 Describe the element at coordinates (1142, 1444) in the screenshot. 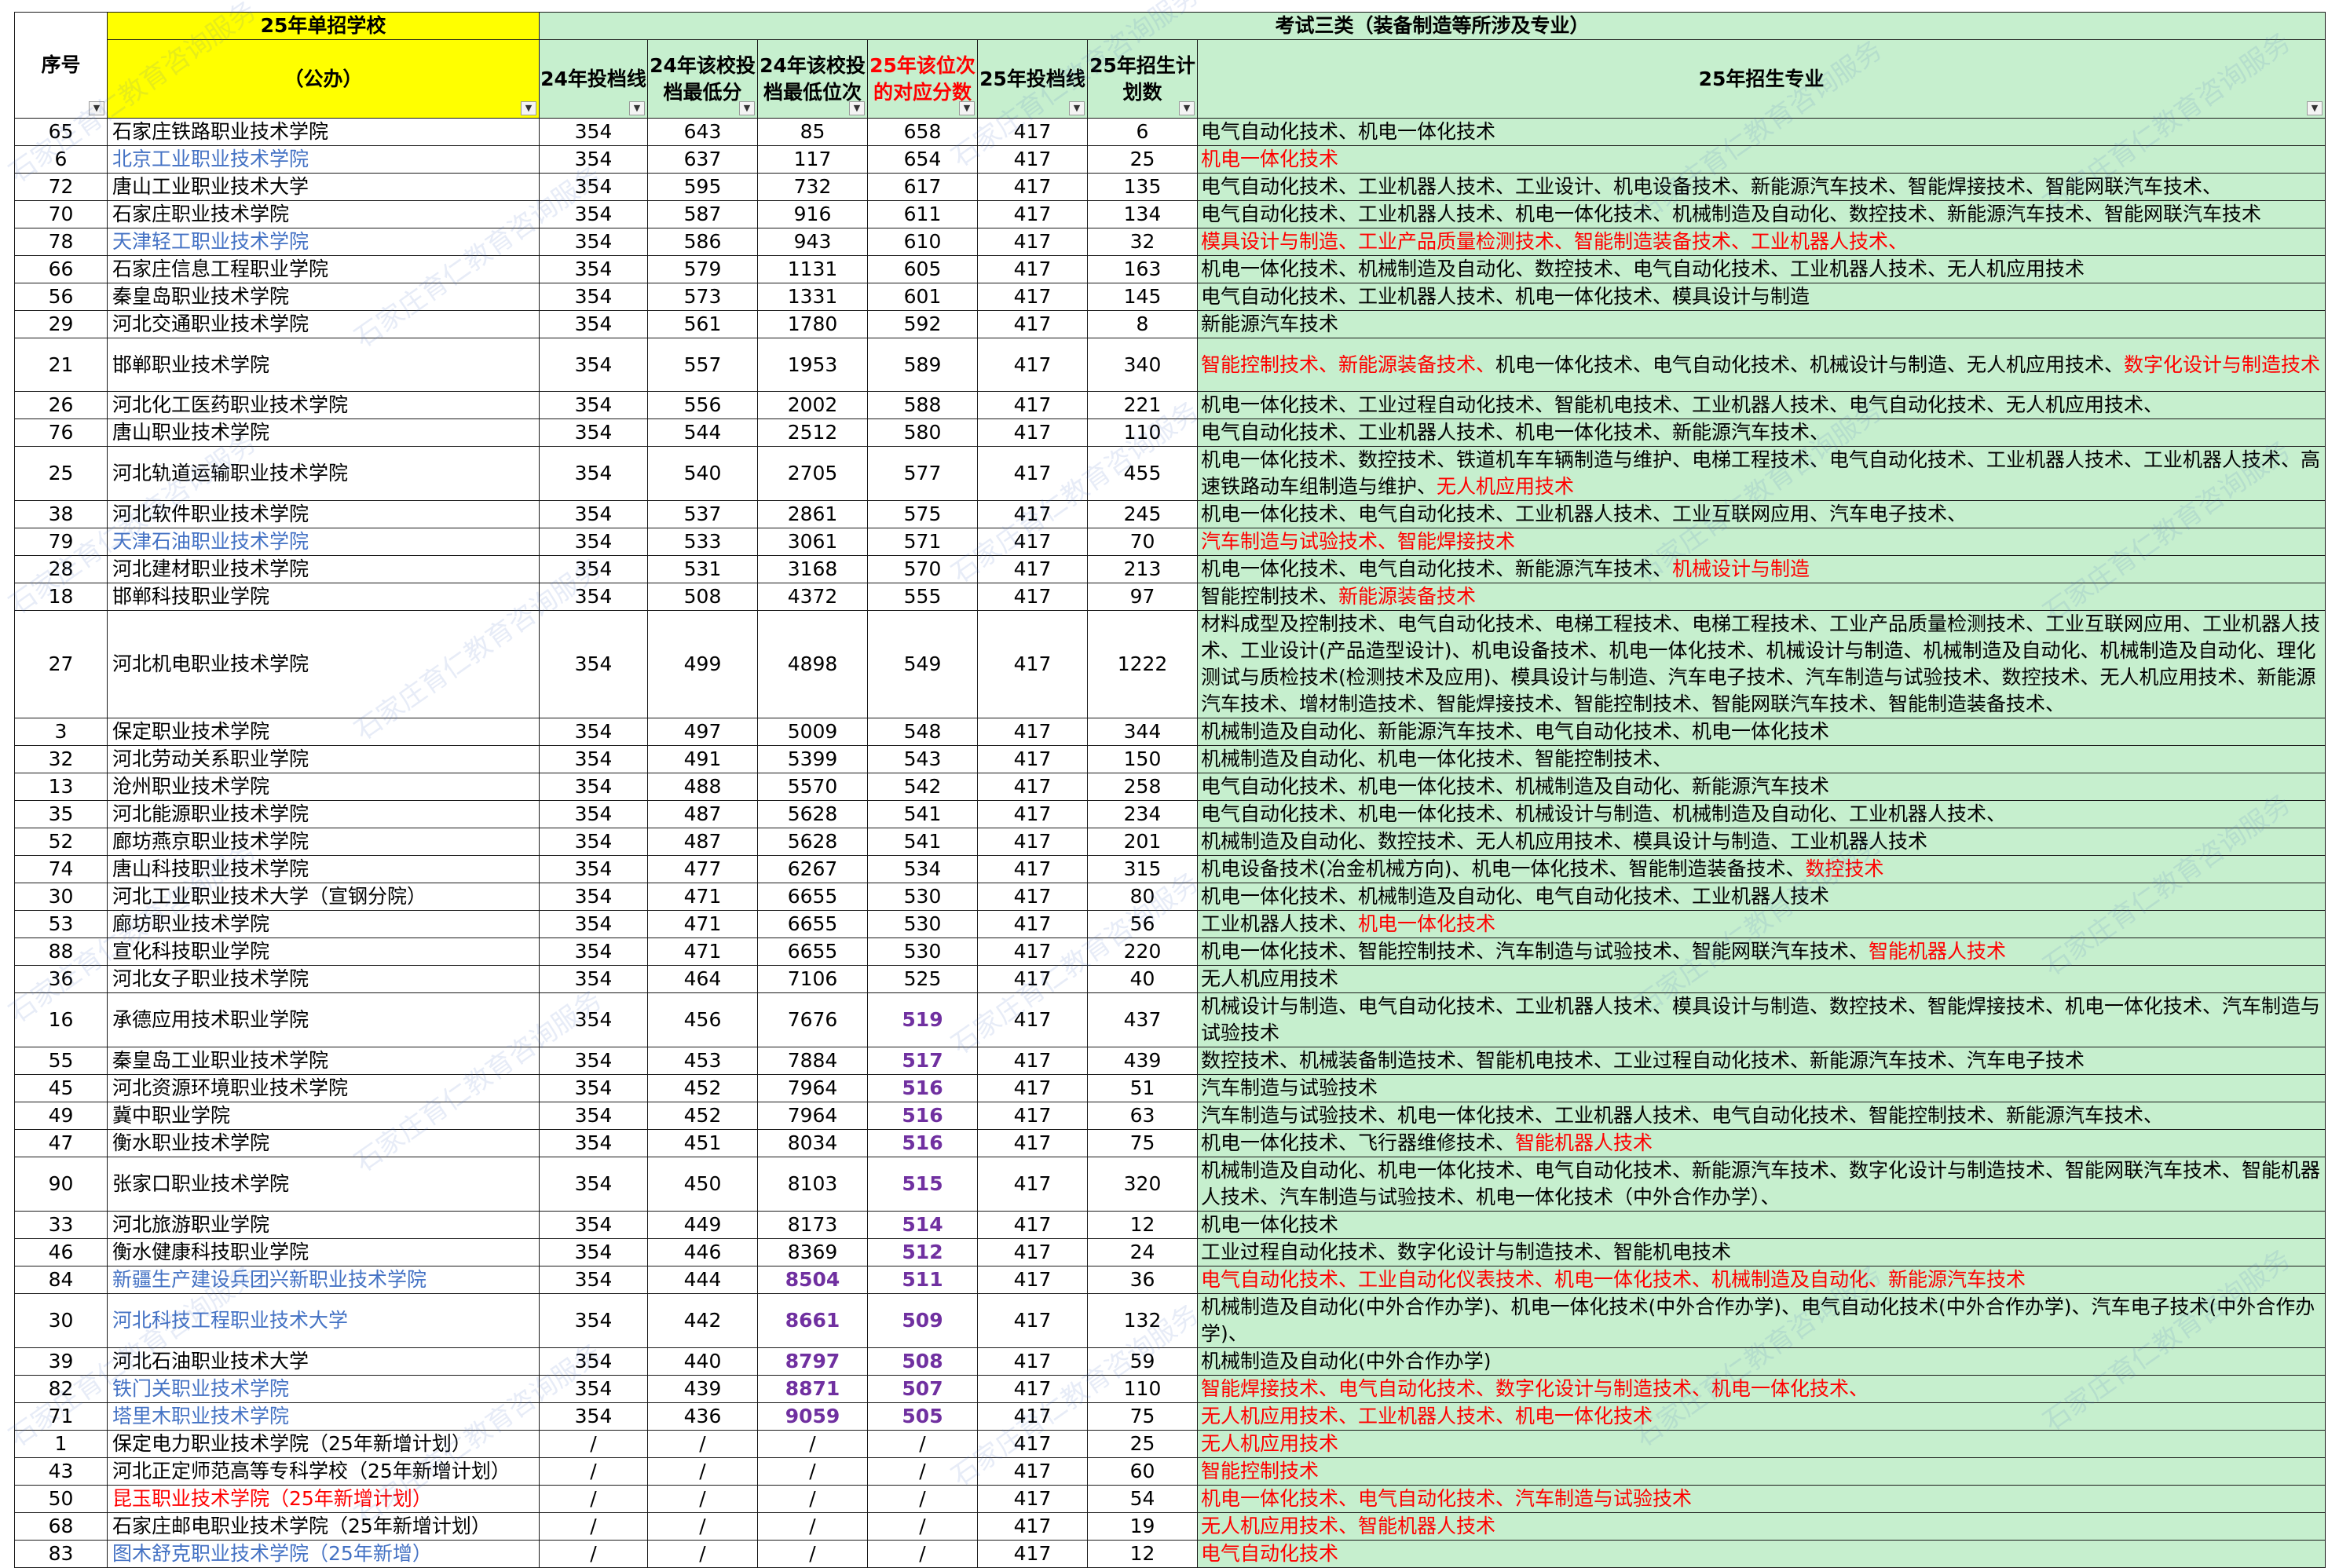

I see `cell-25-plan: 25` at that location.